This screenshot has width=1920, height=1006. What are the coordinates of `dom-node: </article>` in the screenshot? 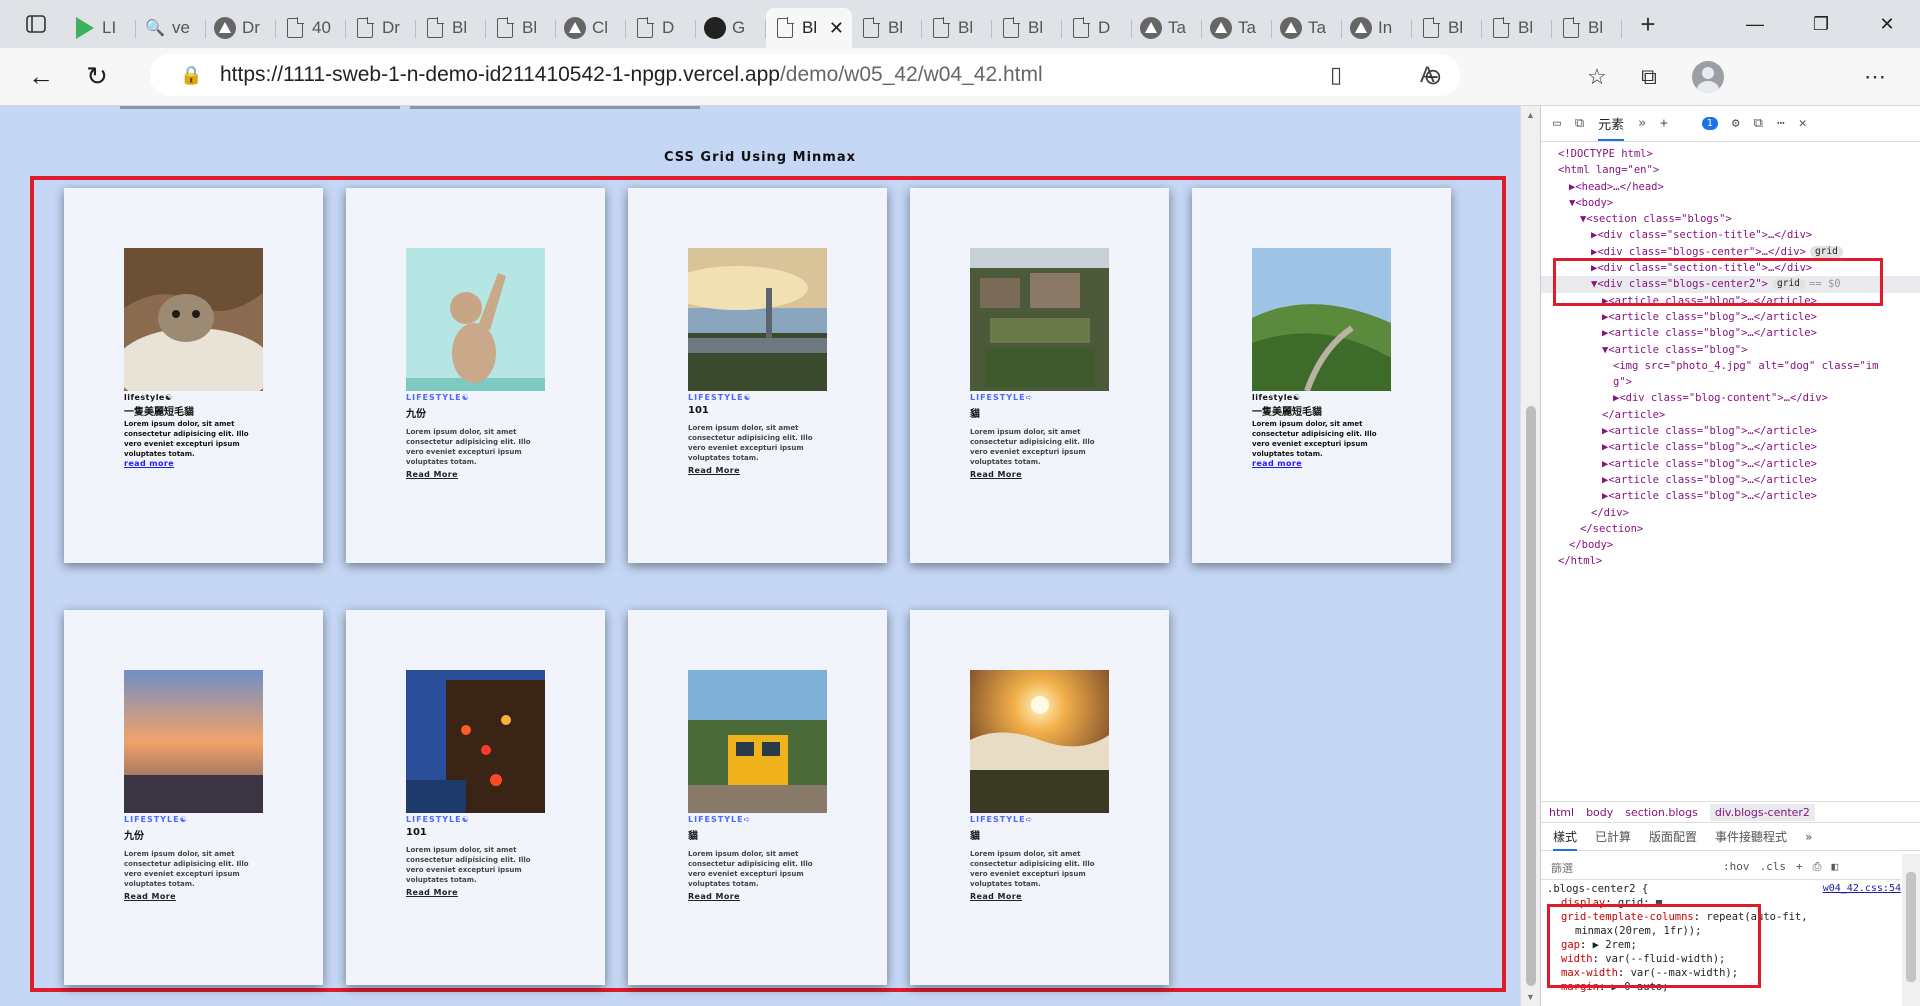 It's located at (1730, 415).